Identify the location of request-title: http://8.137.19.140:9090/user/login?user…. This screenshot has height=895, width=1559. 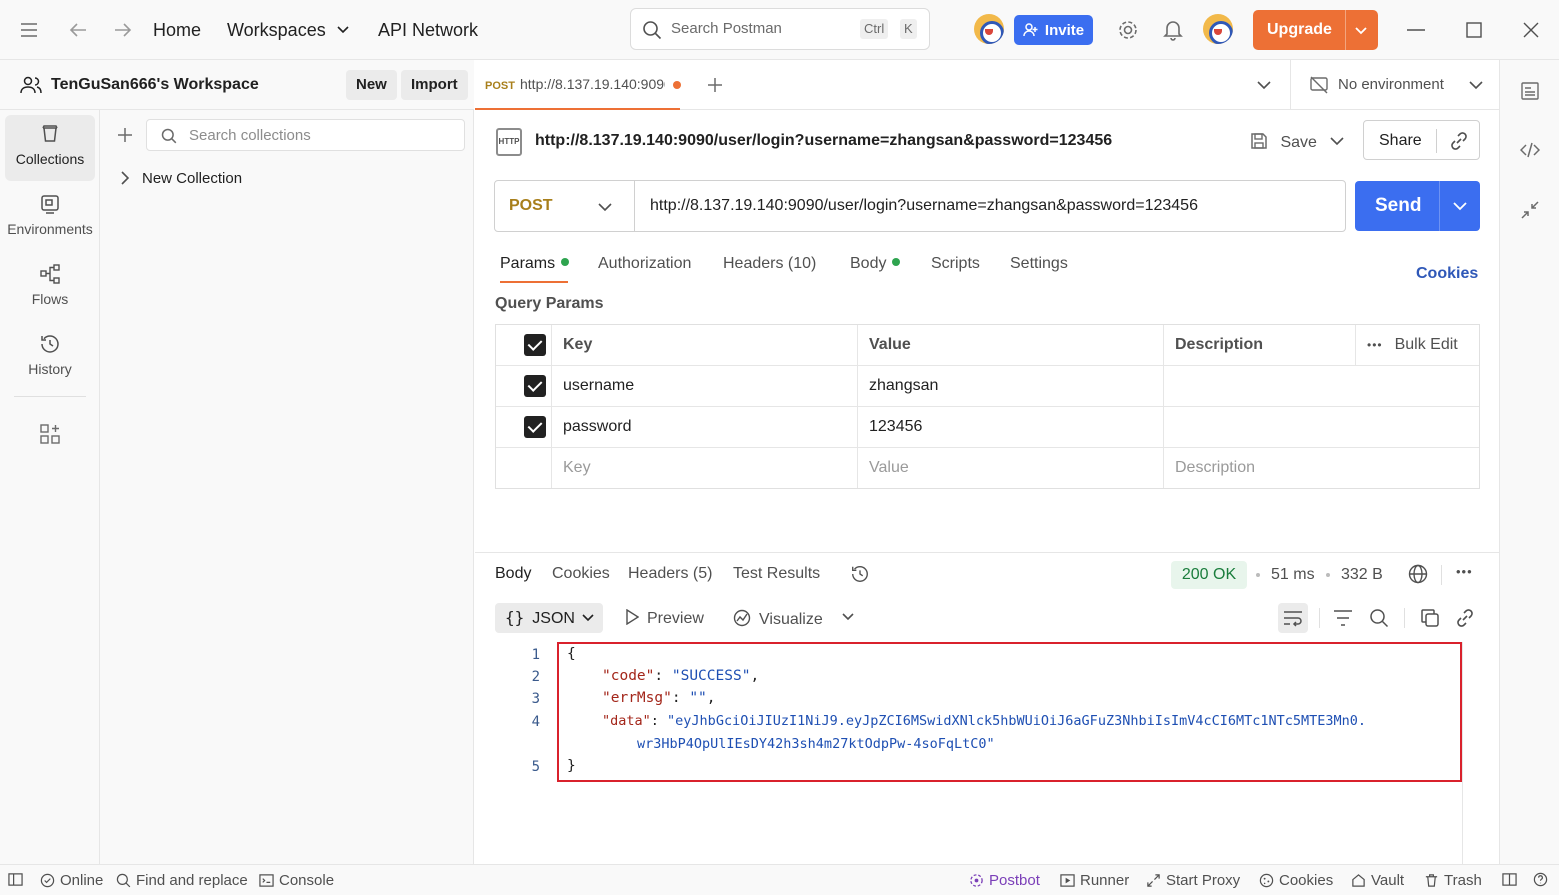
(823, 141).